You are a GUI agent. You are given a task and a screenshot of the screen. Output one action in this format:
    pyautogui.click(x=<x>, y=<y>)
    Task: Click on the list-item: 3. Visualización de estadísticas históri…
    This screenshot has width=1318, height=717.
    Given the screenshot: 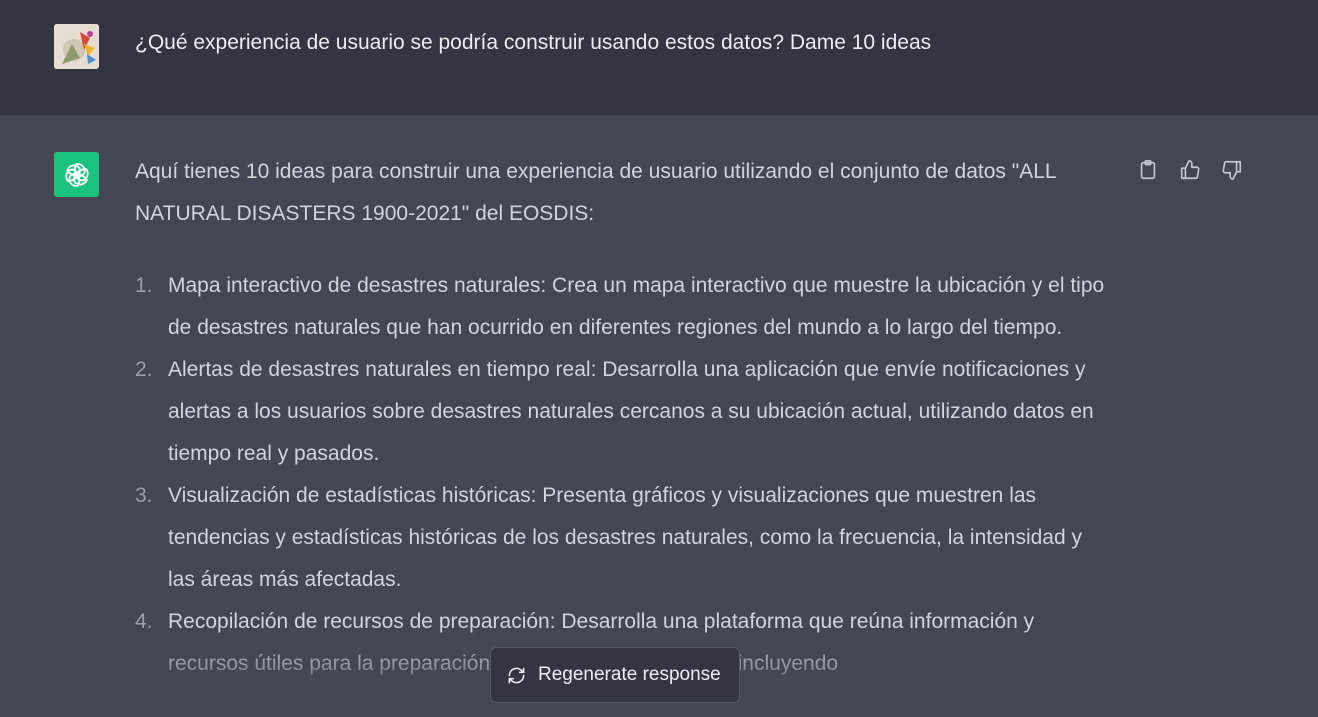 What is the action you would take?
    pyautogui.click(x=622, y=538)
    